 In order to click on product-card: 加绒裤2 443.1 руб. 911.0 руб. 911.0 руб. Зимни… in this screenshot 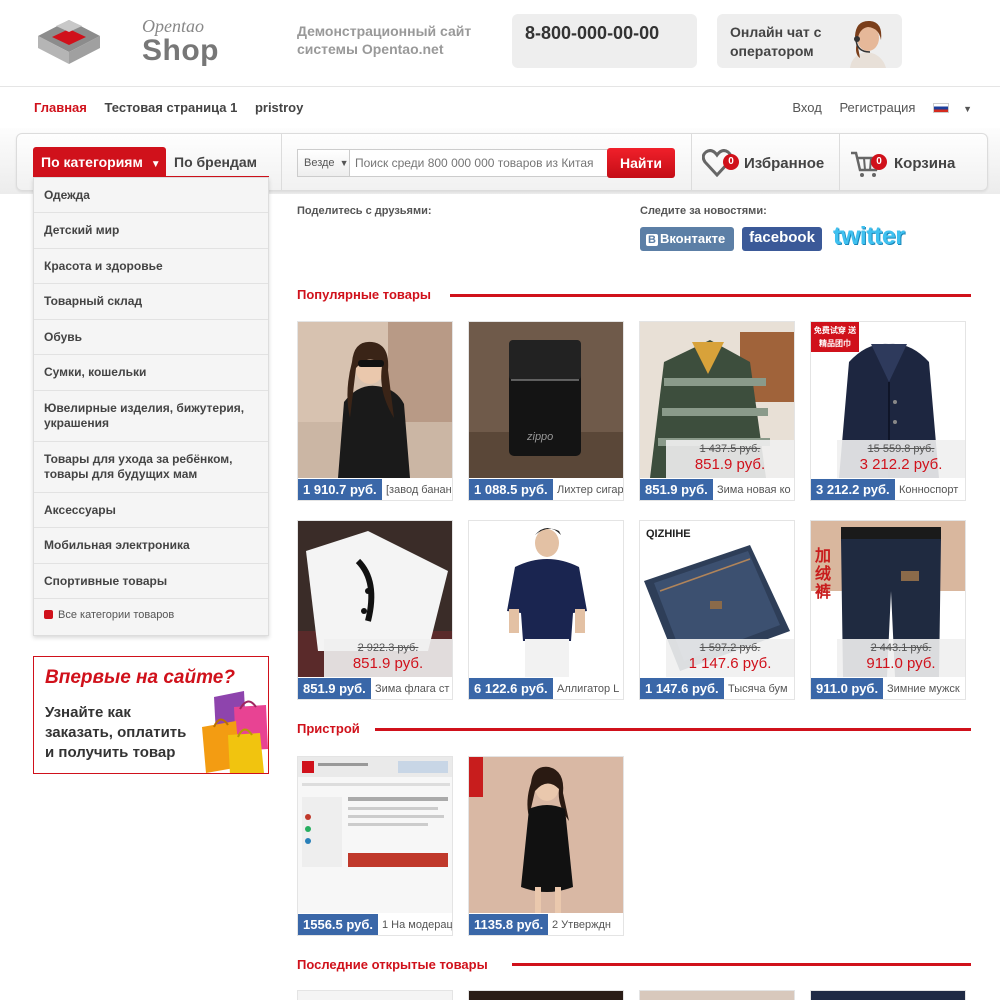, I will do `click(888, 610)`.